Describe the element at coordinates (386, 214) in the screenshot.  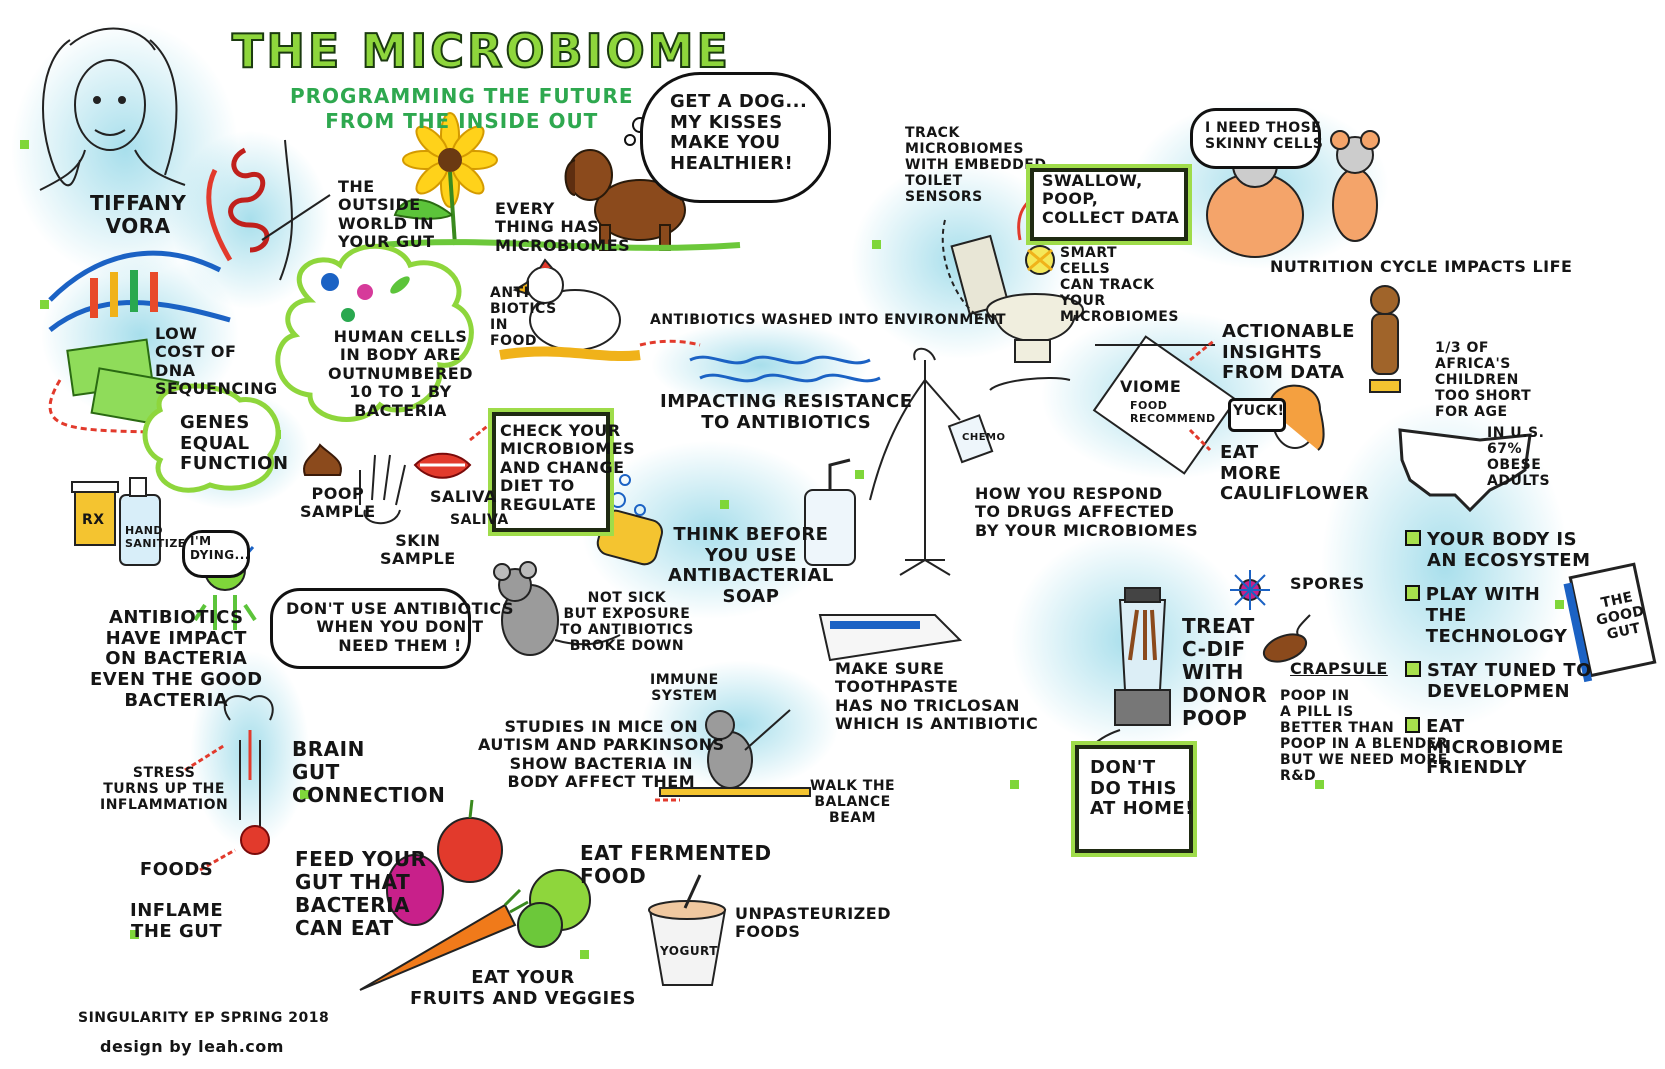
I see `outside-world-text: THE OUTSIDE WORLD IN YOUR GUT` at that location.